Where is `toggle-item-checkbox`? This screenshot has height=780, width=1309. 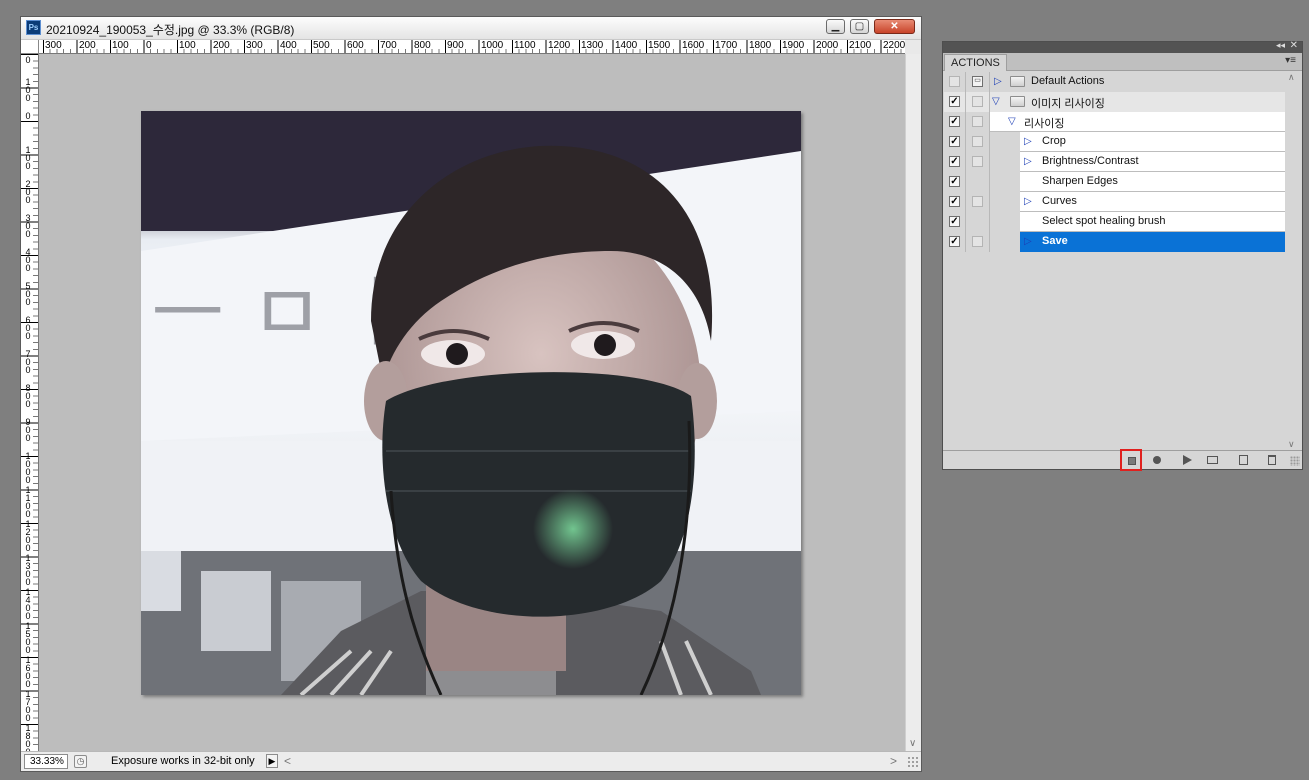 toggle-item-checkbox is located at coordinates (954, 81).